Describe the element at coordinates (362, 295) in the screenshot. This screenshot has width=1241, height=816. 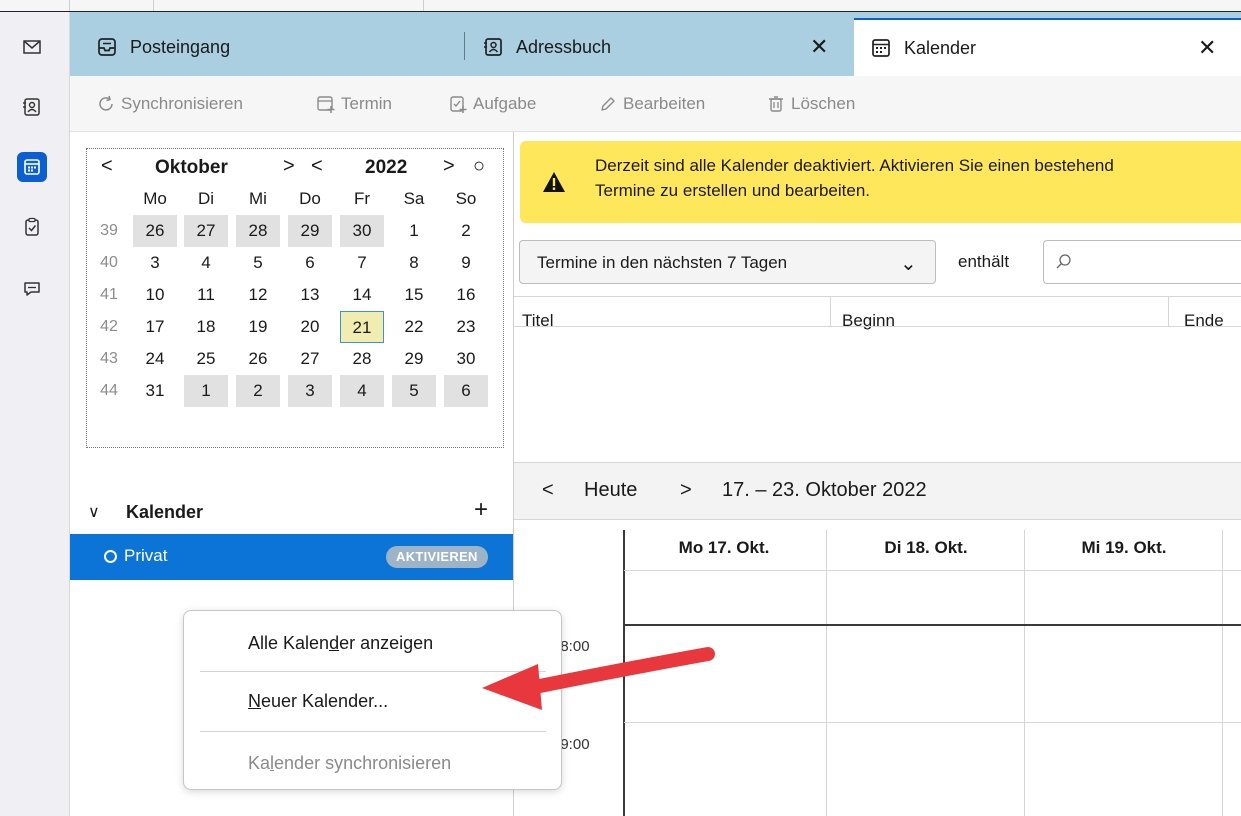
I see `day-cell: 14` at that location.